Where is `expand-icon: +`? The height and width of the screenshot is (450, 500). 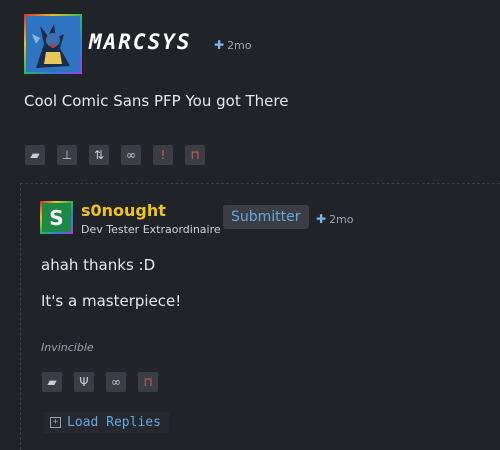 expand-icon: + is located at coordinates (55, 422).